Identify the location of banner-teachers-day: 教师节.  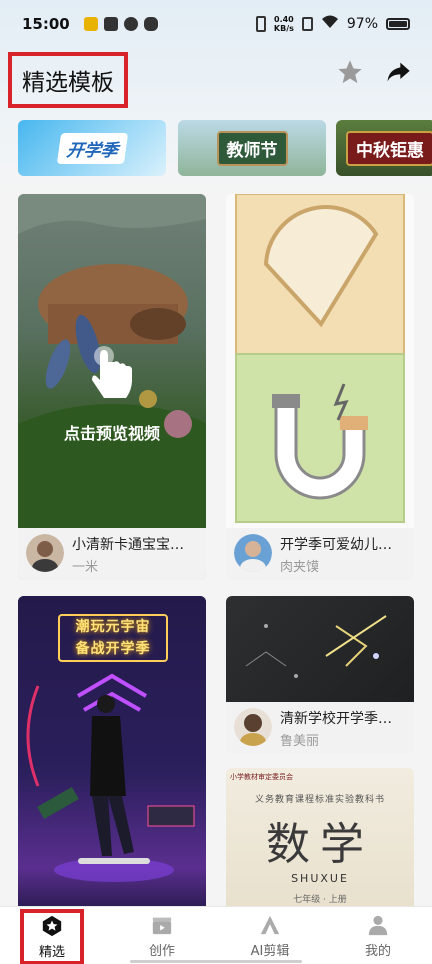
(252, 148).